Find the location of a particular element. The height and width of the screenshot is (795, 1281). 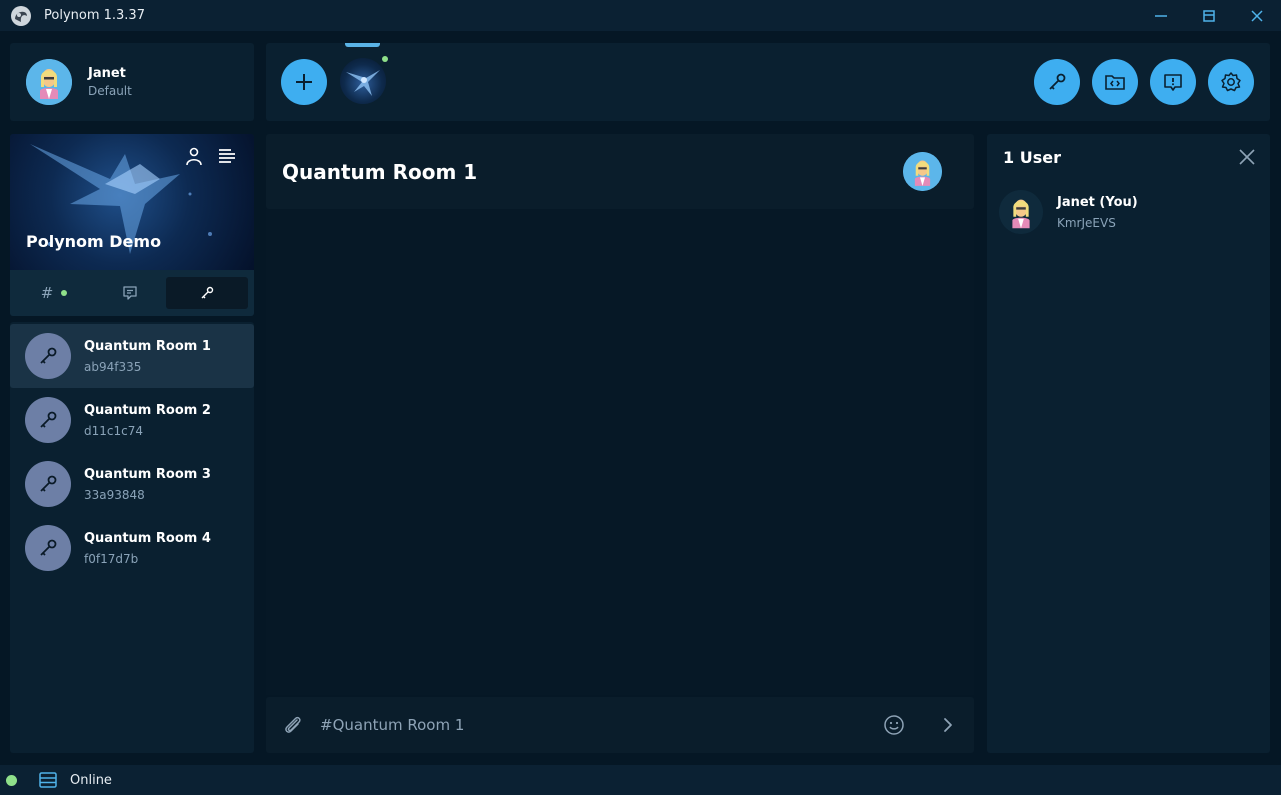

message-input: #Quantum Room 1 is located at coordinates (392, 725).